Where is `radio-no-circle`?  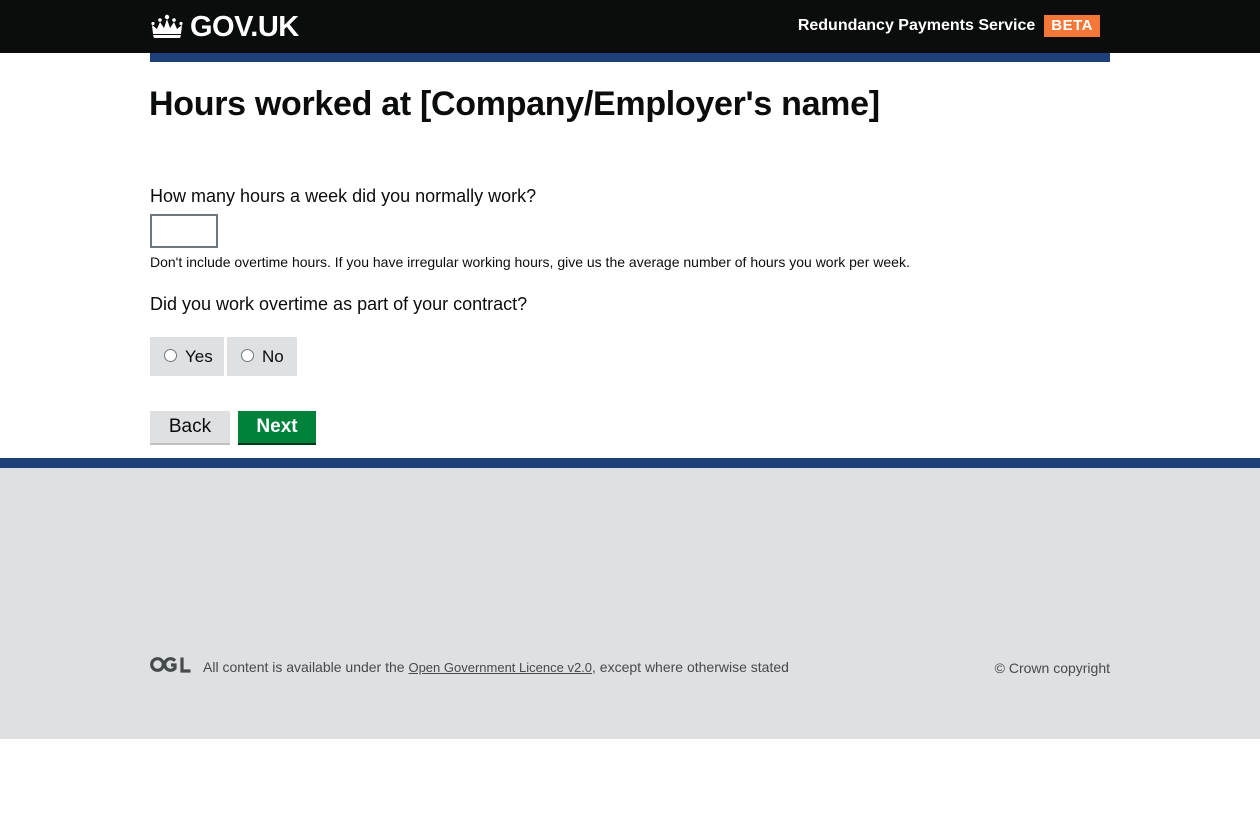 radio-no-circle is located at coordinates (247, 355).